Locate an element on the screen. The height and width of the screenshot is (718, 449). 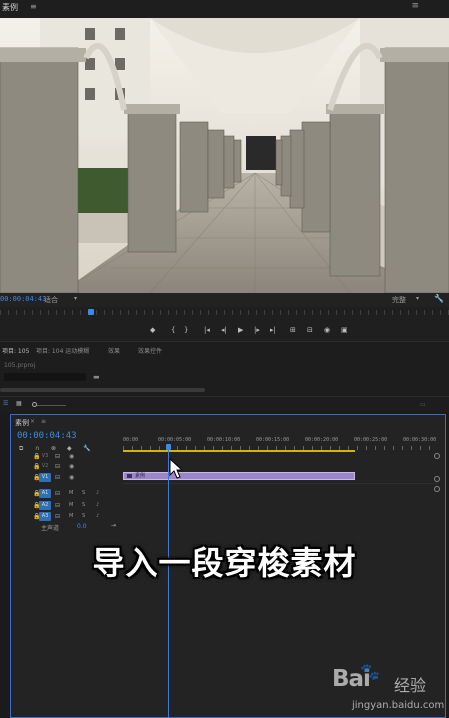
ruler-ticks is located at coordinates (224, 312).